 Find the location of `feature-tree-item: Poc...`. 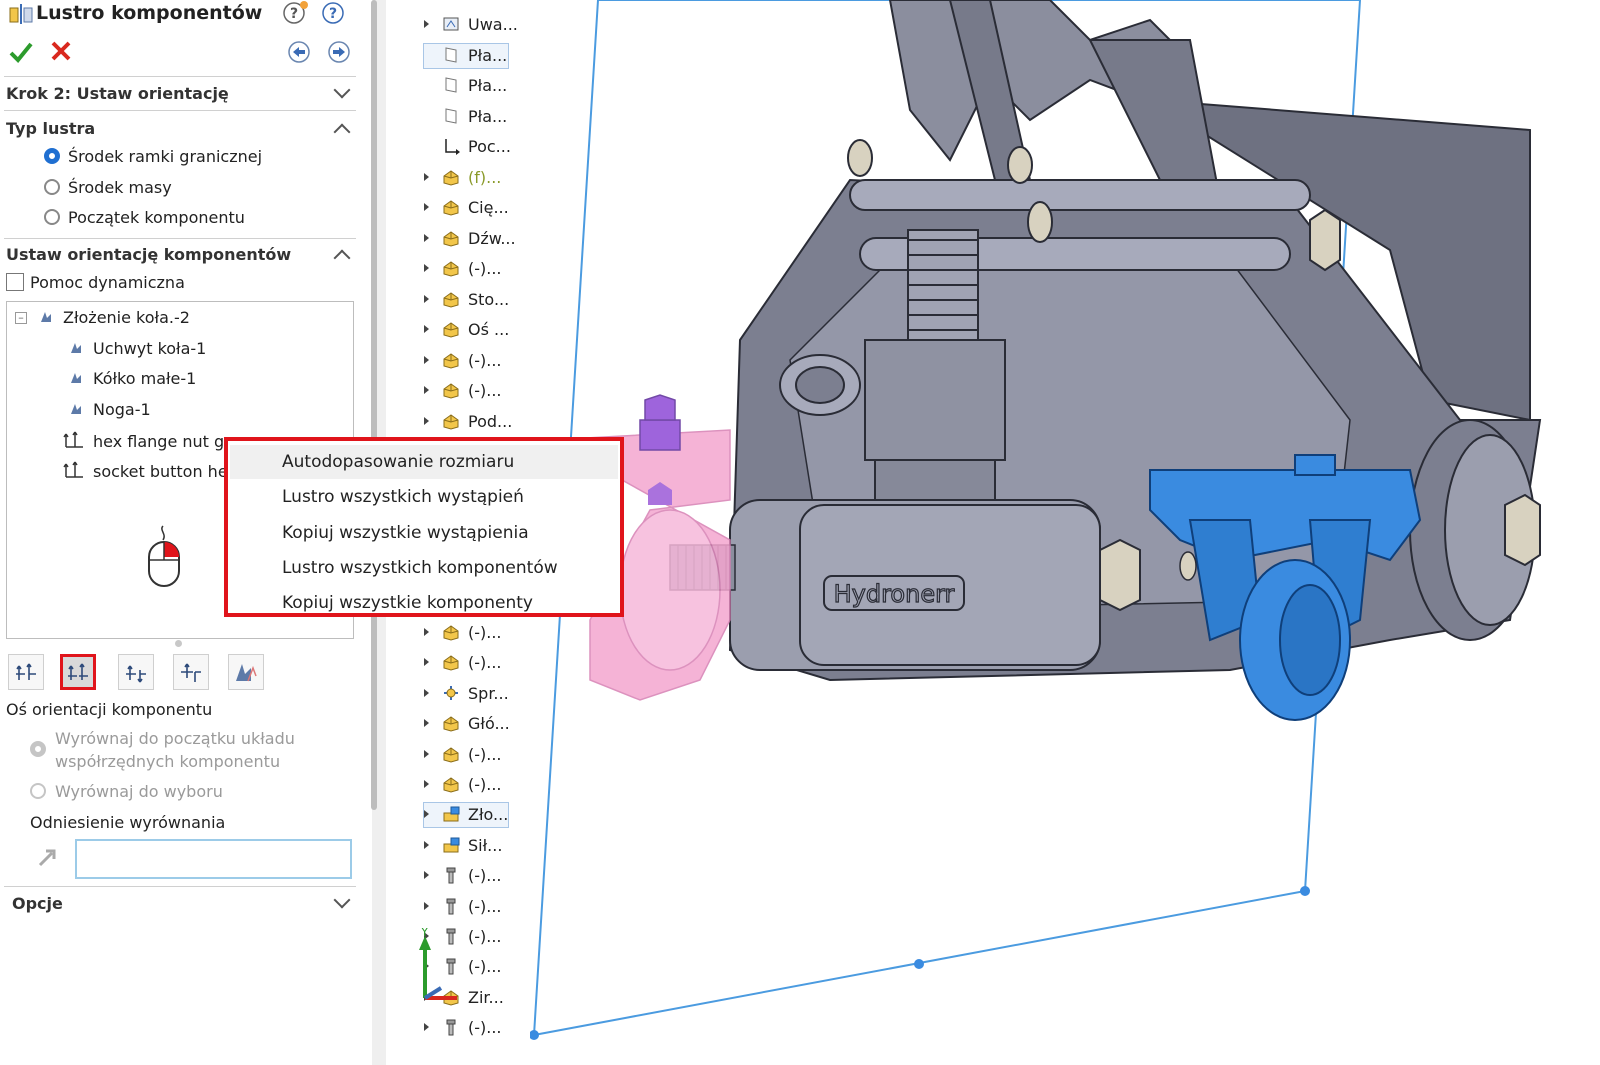

feature-tree-item: Poc... is located at coordinates (474, 147).